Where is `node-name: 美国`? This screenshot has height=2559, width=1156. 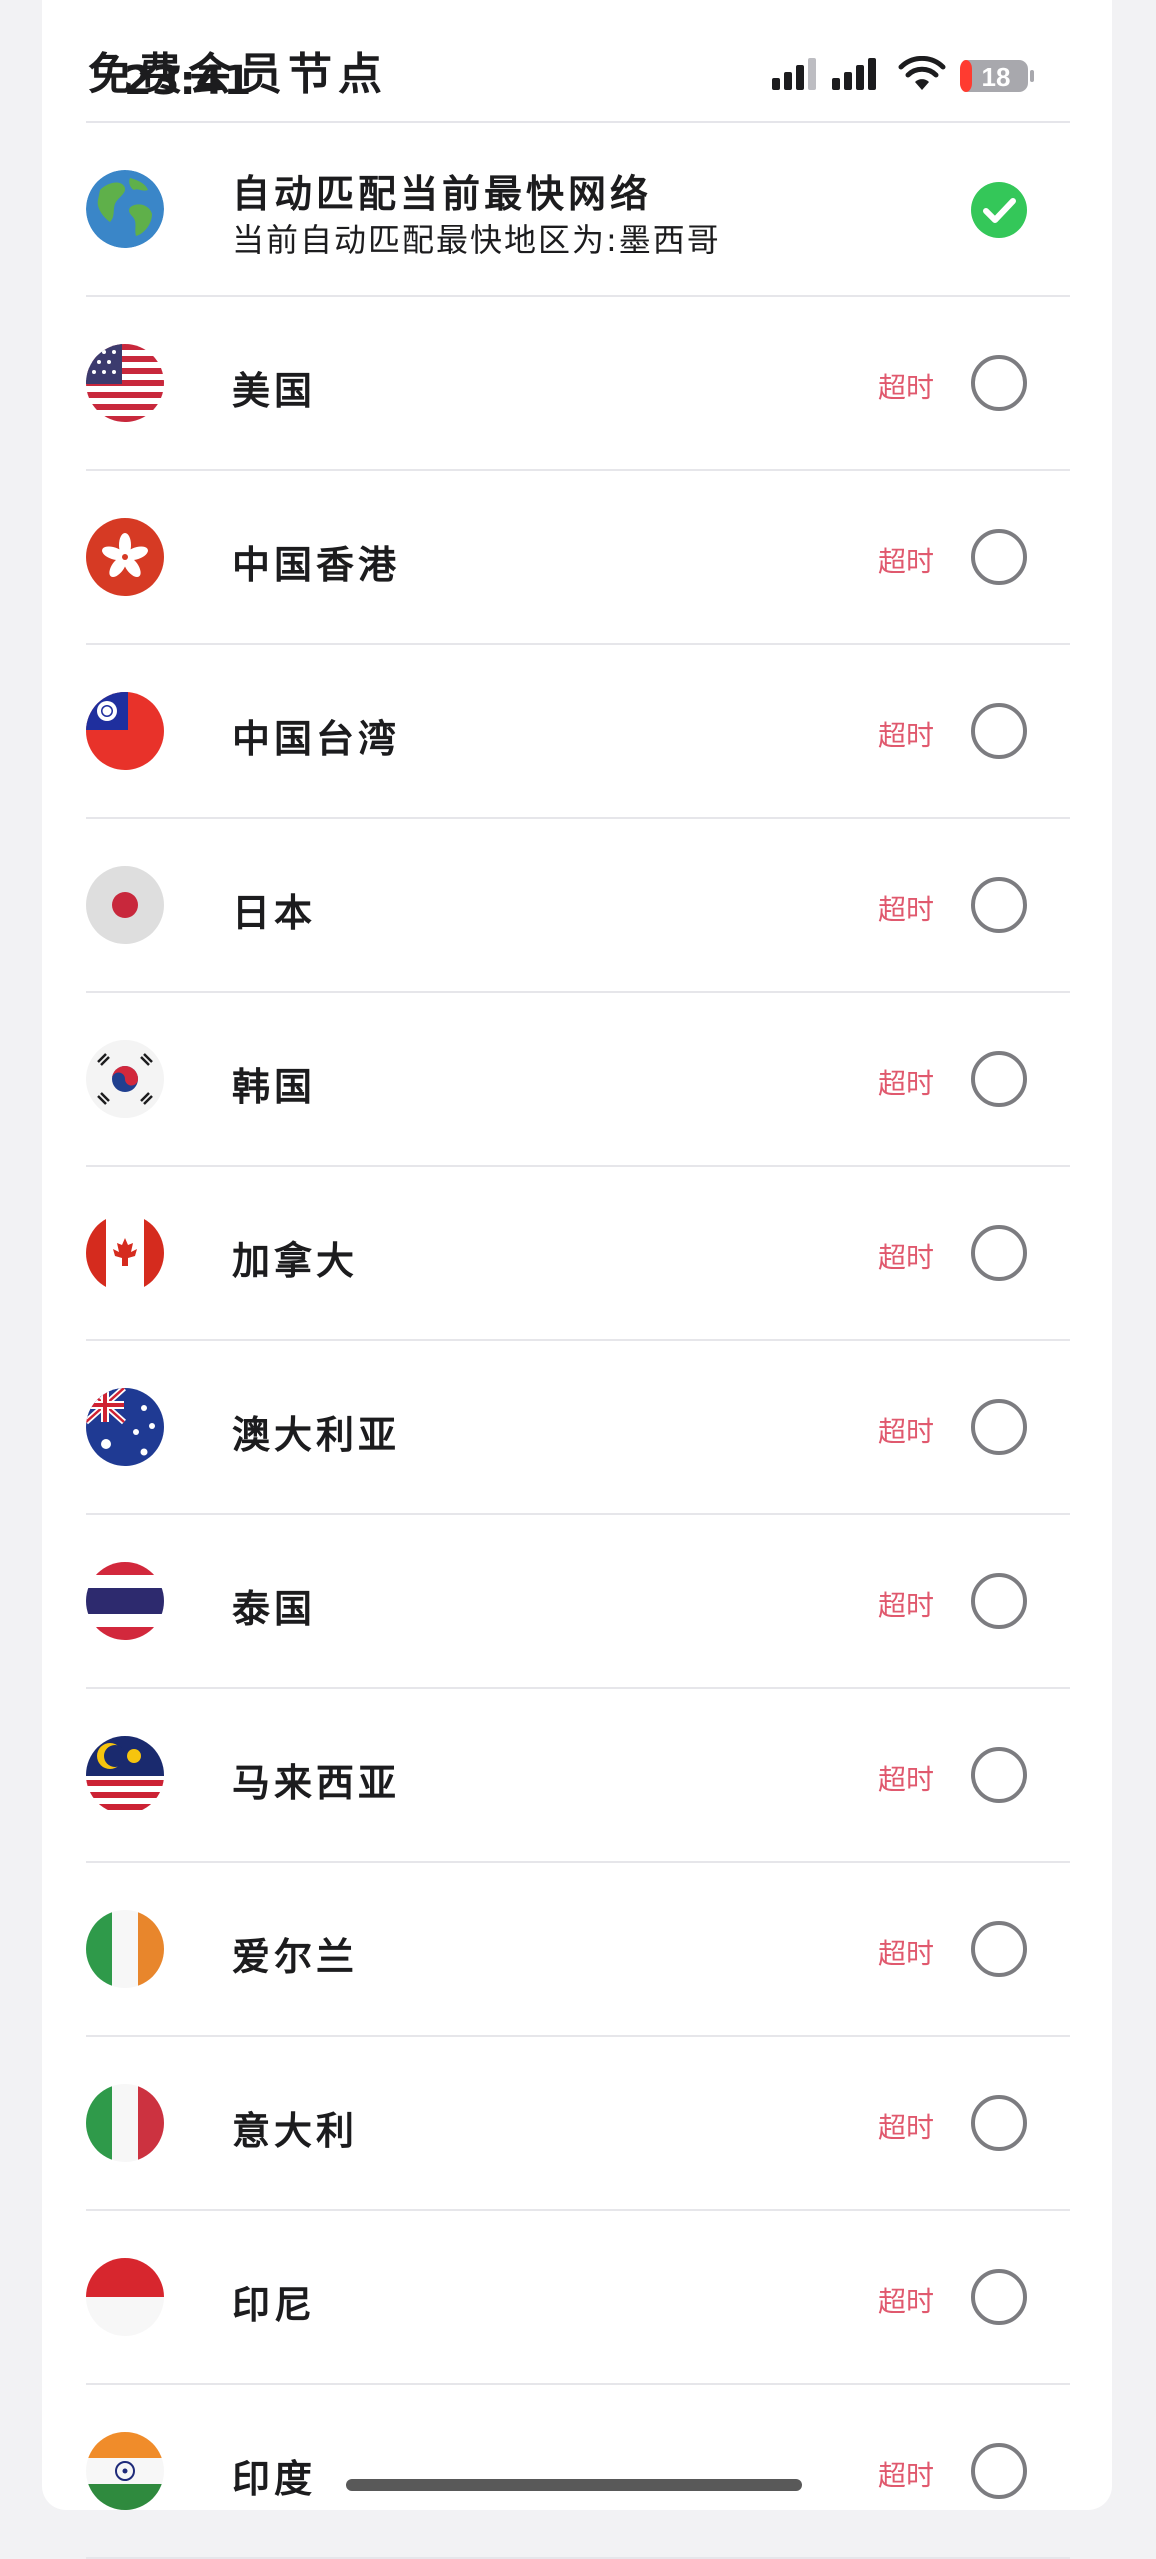
node-name: 美国 is located at coordinates (274, 391).